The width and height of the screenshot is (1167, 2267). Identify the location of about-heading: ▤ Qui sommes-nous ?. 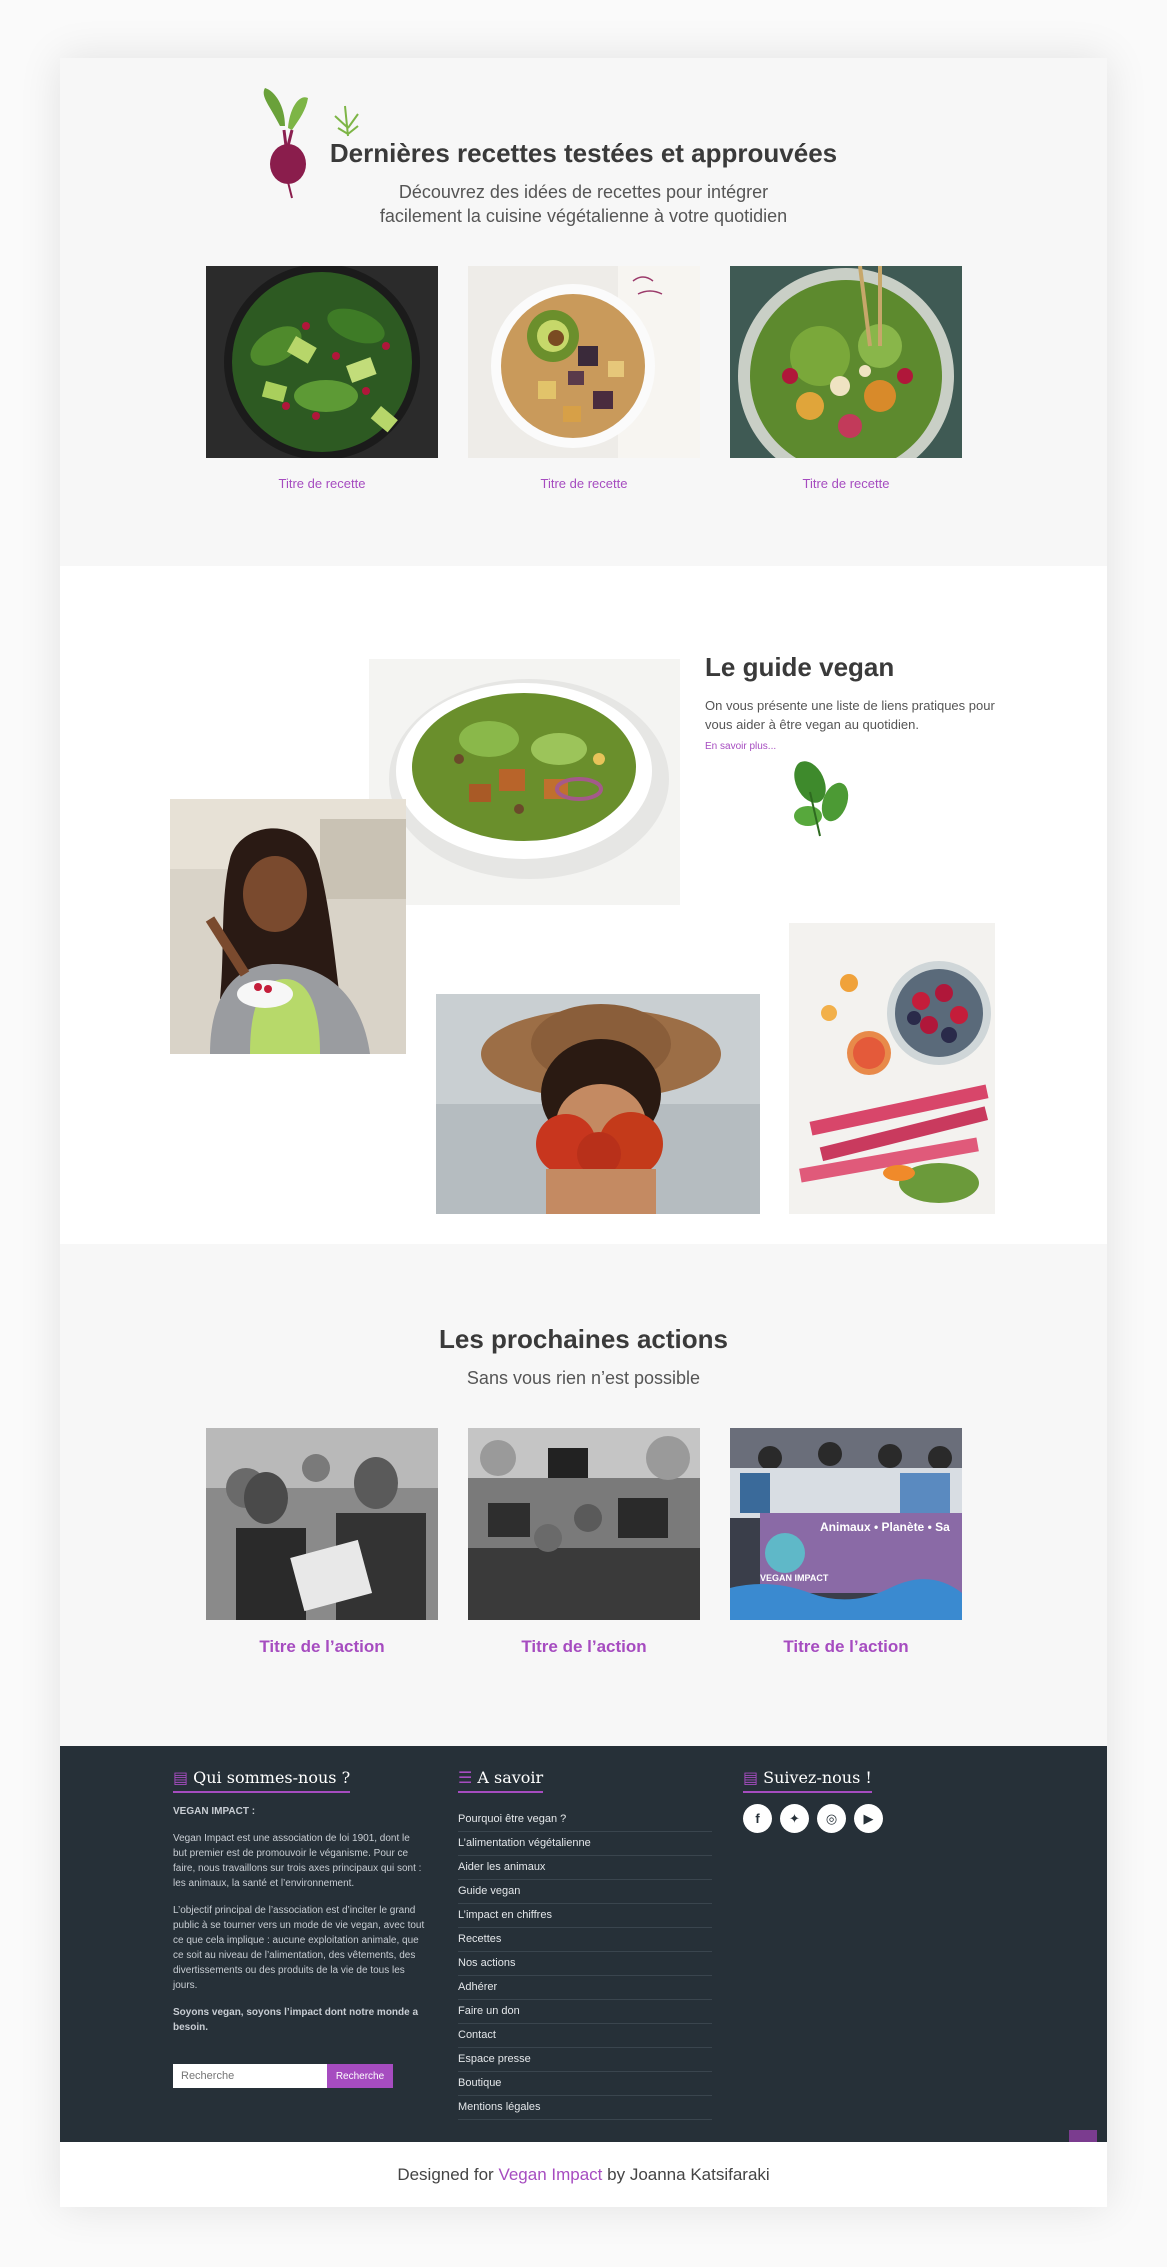
(262, 1780).